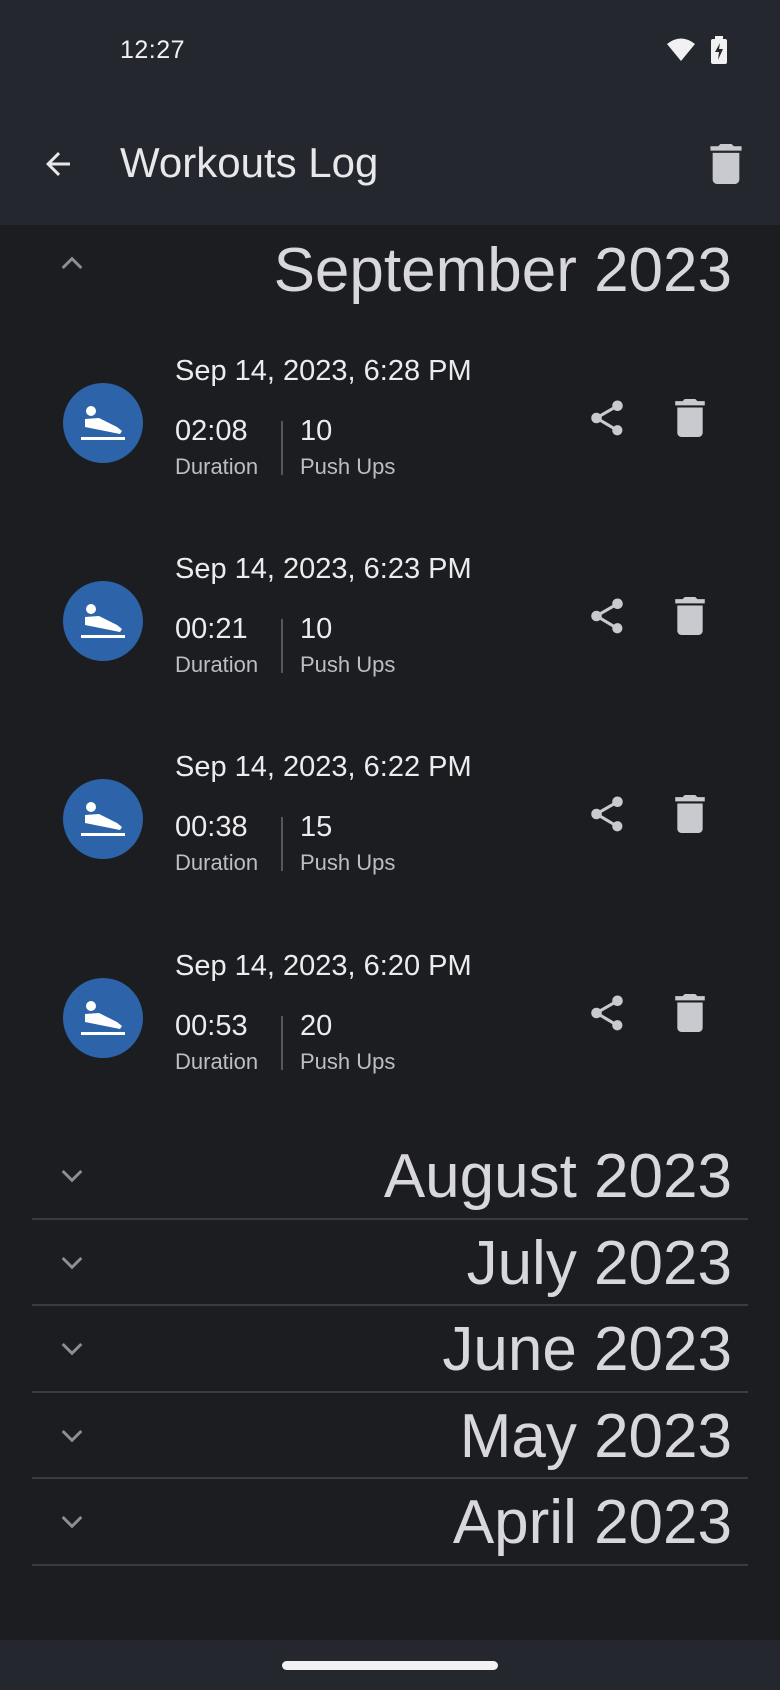 This screenshot has width=780, height=1690. What do you see at coordinates (599, 1263) in the screenshot?
I see `month-label: July 2023` at bounding box center [599, 1263].